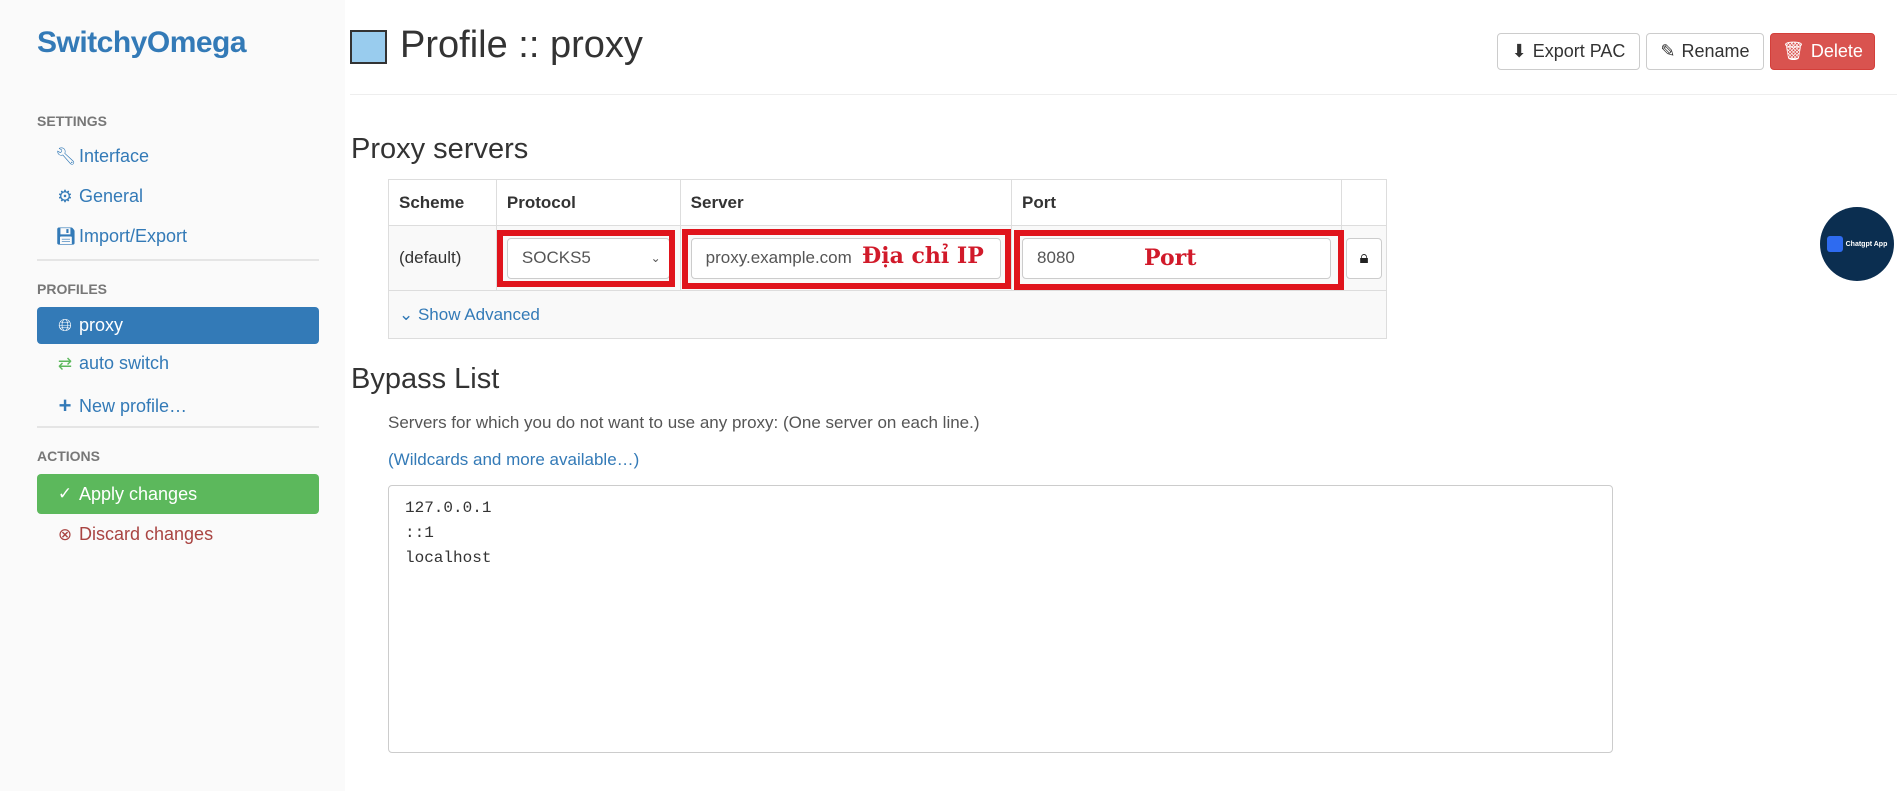  What do you see at coordinates (1364, 202) in the screenshot?
I see `column-header` at bounding box center [1364, 202].